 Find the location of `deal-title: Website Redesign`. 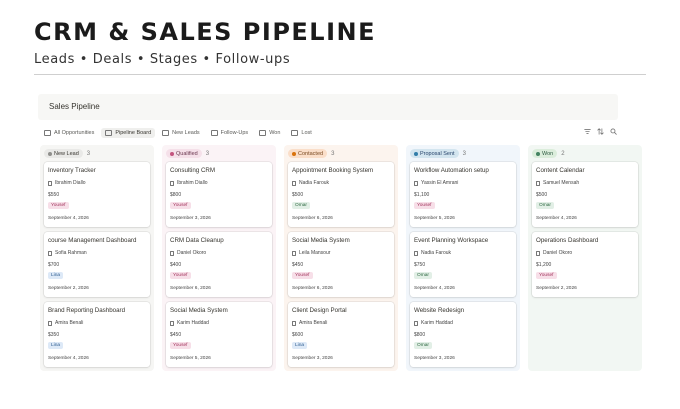

deal-title: Website Redesign is located at coordinates (439, 310).